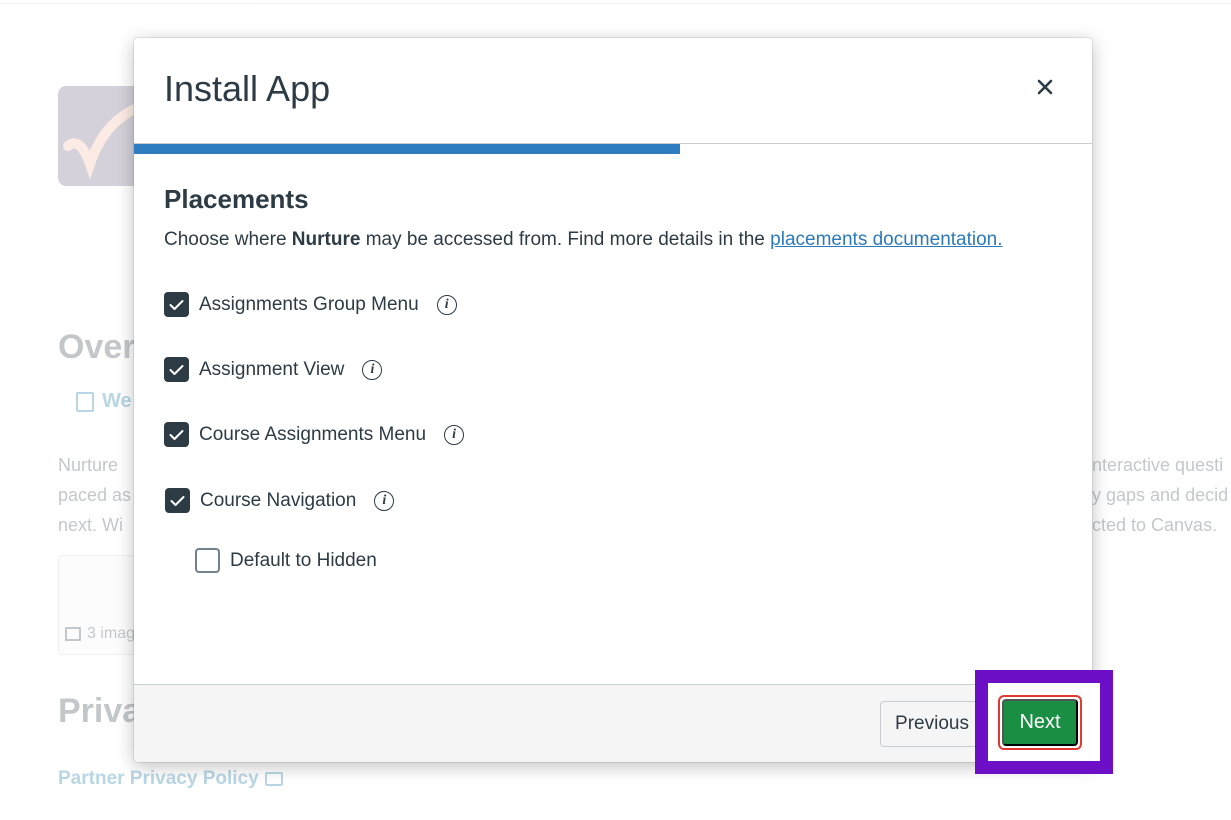 The width and height of the screenshot is (1231, 820). I want to click on option-label: Default to Hidden, so click(303, 560).